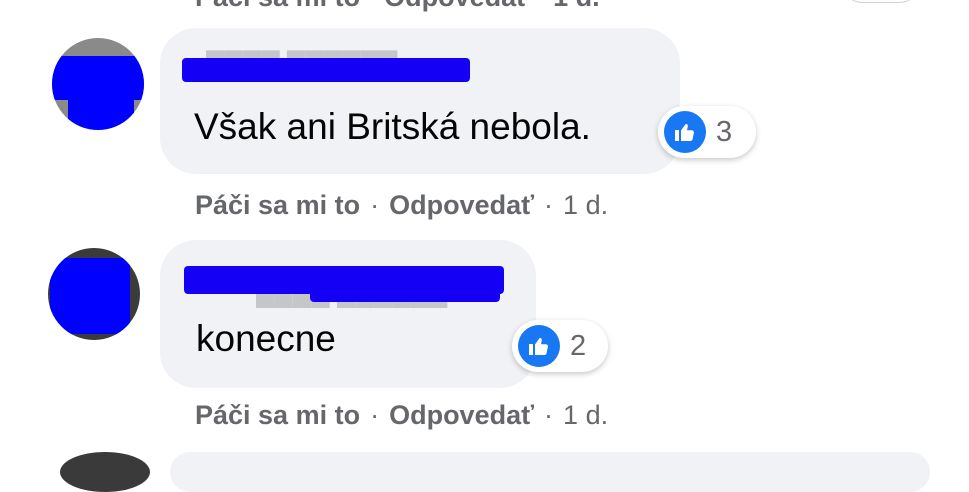 The height and width of the screenshot is (492, 969). Describe the element at coordinates (881, 1) in the screenshot. I see `previous-reaction-badge` at that location.